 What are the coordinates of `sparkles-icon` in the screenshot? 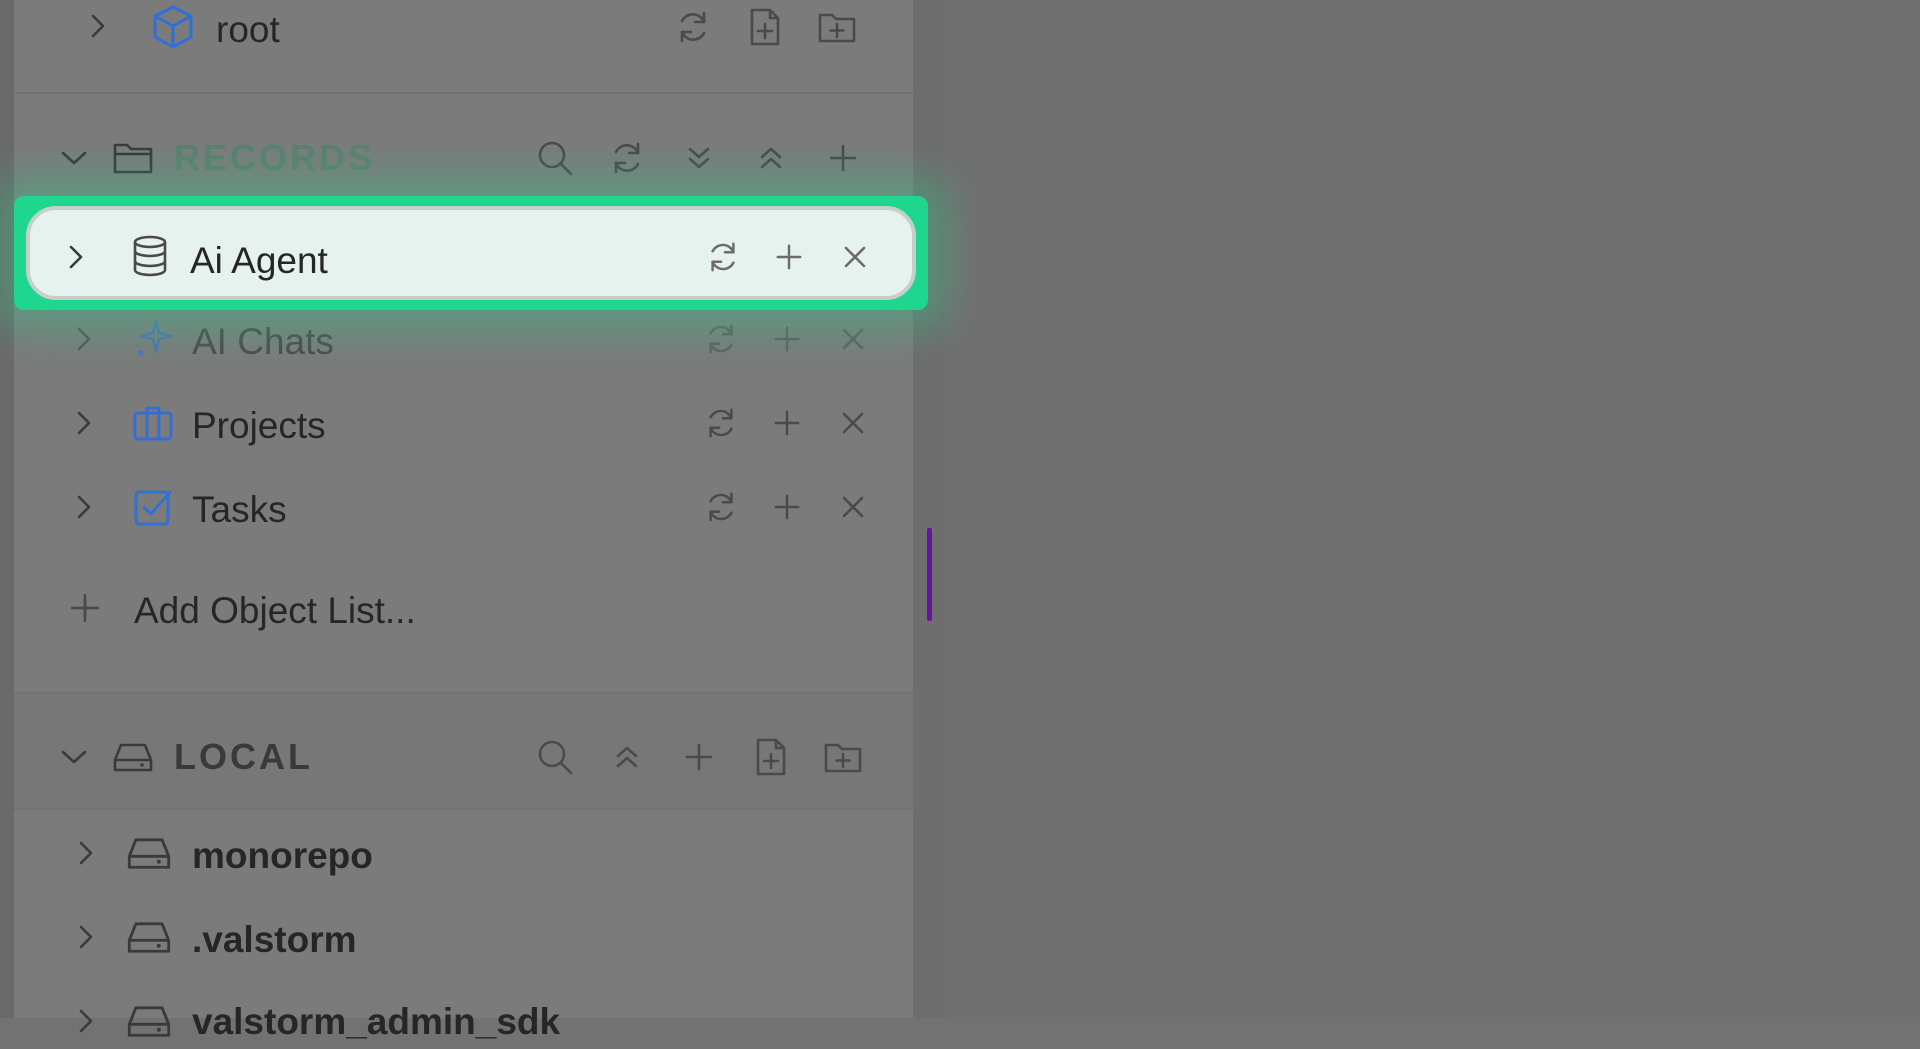 It's located at (153, 339).